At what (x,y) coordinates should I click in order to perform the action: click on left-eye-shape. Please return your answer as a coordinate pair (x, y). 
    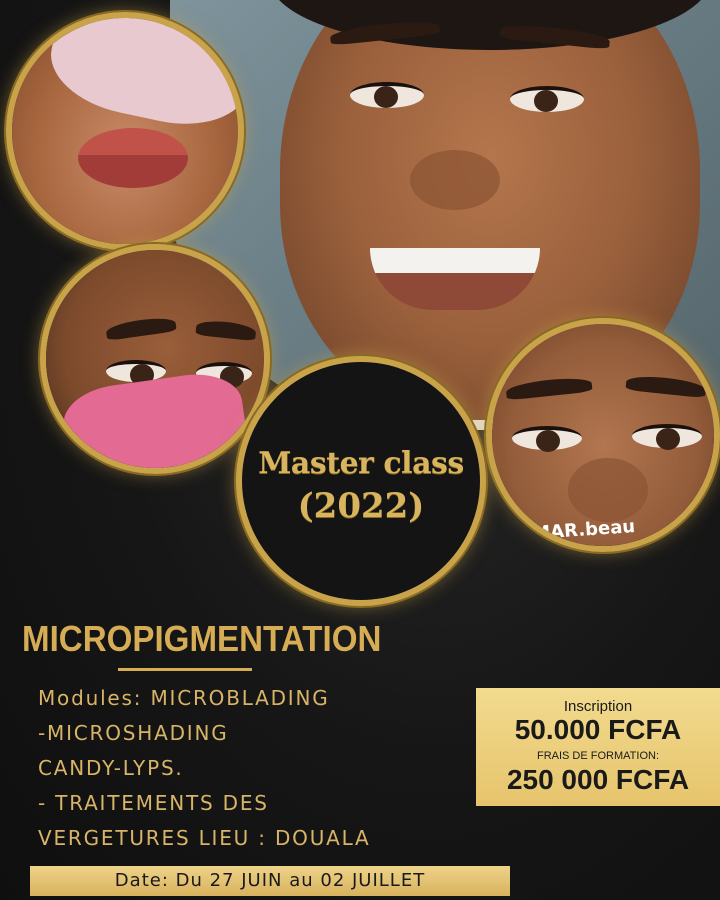
    Looking at the image, I should click on (387, 95).